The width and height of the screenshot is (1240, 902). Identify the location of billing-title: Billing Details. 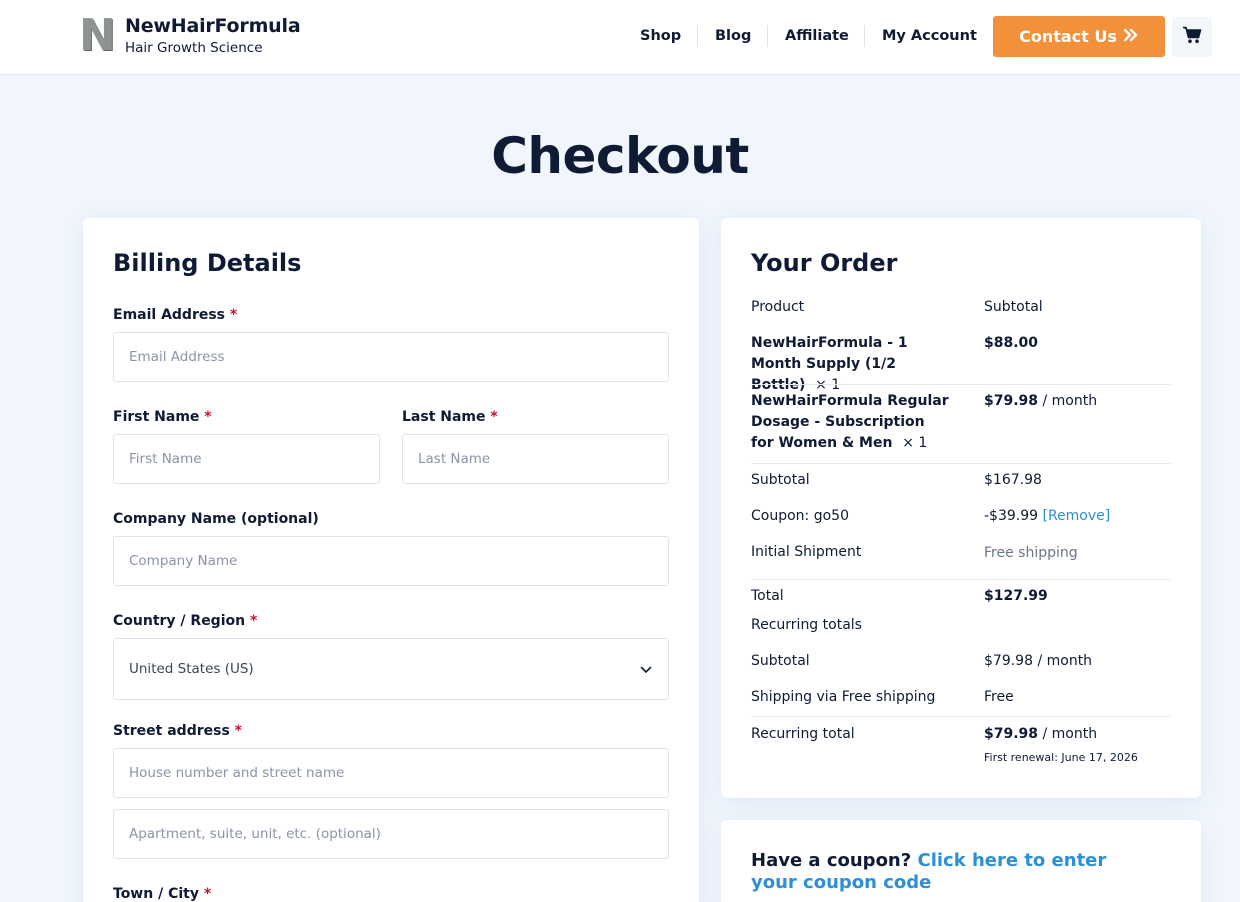
(207, 263).